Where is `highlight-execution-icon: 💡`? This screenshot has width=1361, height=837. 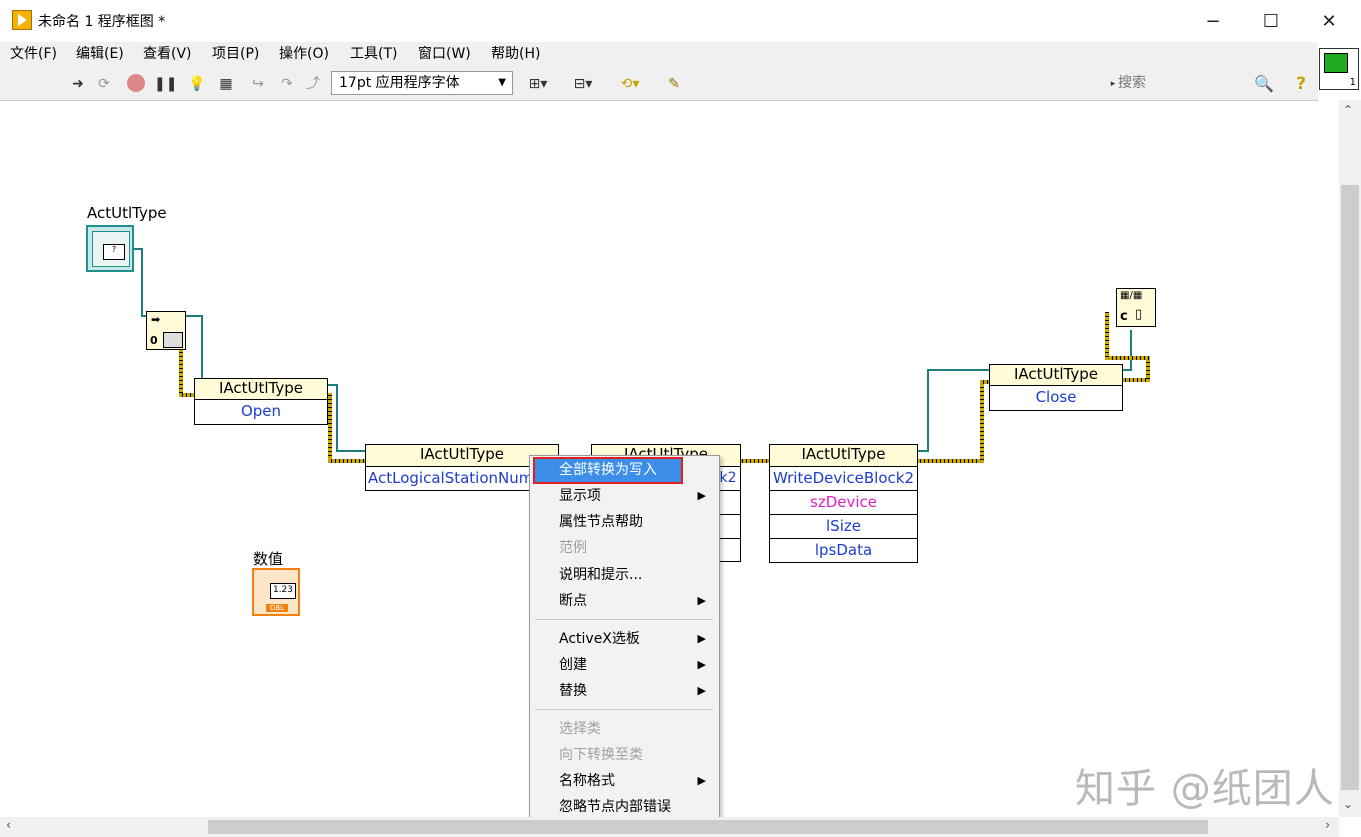 highlight-execution-icon: 💡 is located at coordinates (197, 84).